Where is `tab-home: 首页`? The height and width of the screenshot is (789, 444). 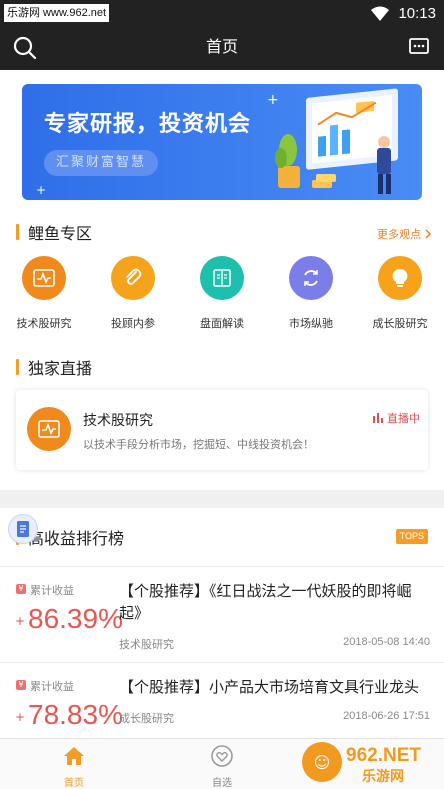
tab-home: 首页 is located at coordinates (74, 764).